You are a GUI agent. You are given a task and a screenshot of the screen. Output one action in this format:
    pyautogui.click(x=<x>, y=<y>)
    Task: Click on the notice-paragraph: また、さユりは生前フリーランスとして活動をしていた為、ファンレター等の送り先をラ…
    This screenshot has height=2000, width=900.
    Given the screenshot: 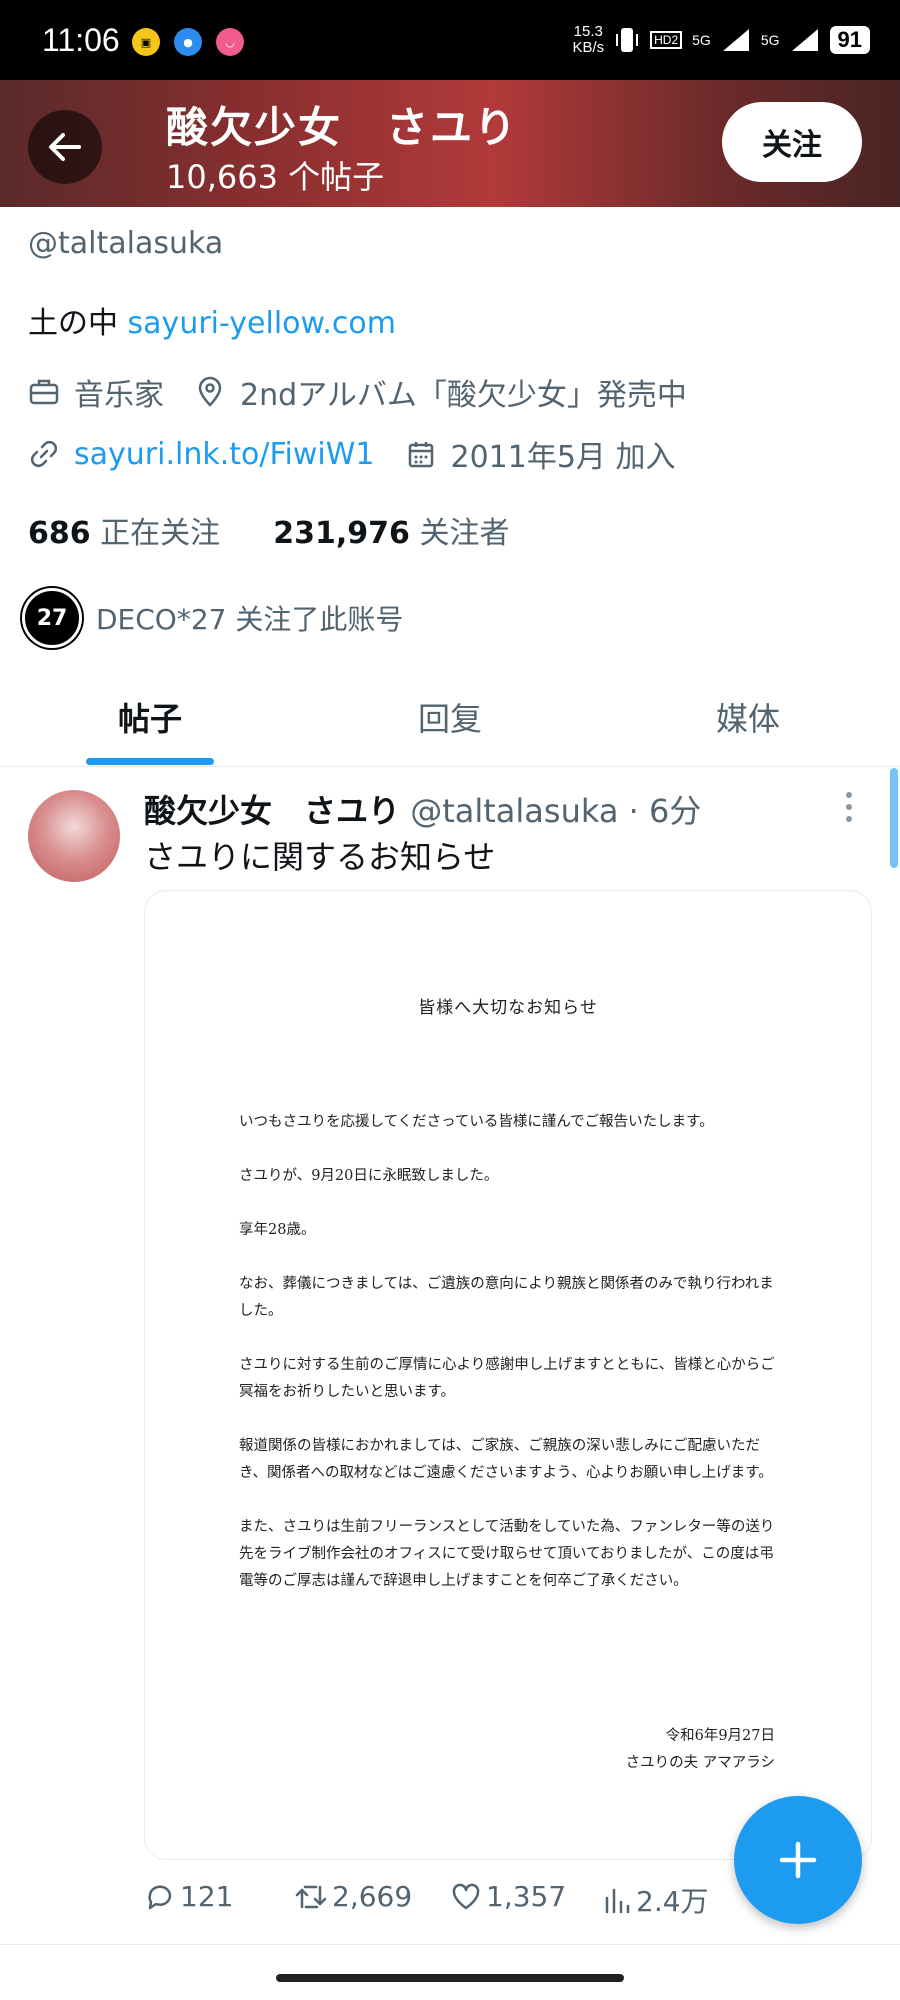 What is the action you would take?
    pyautogui.click(x=507, y=1554)
    